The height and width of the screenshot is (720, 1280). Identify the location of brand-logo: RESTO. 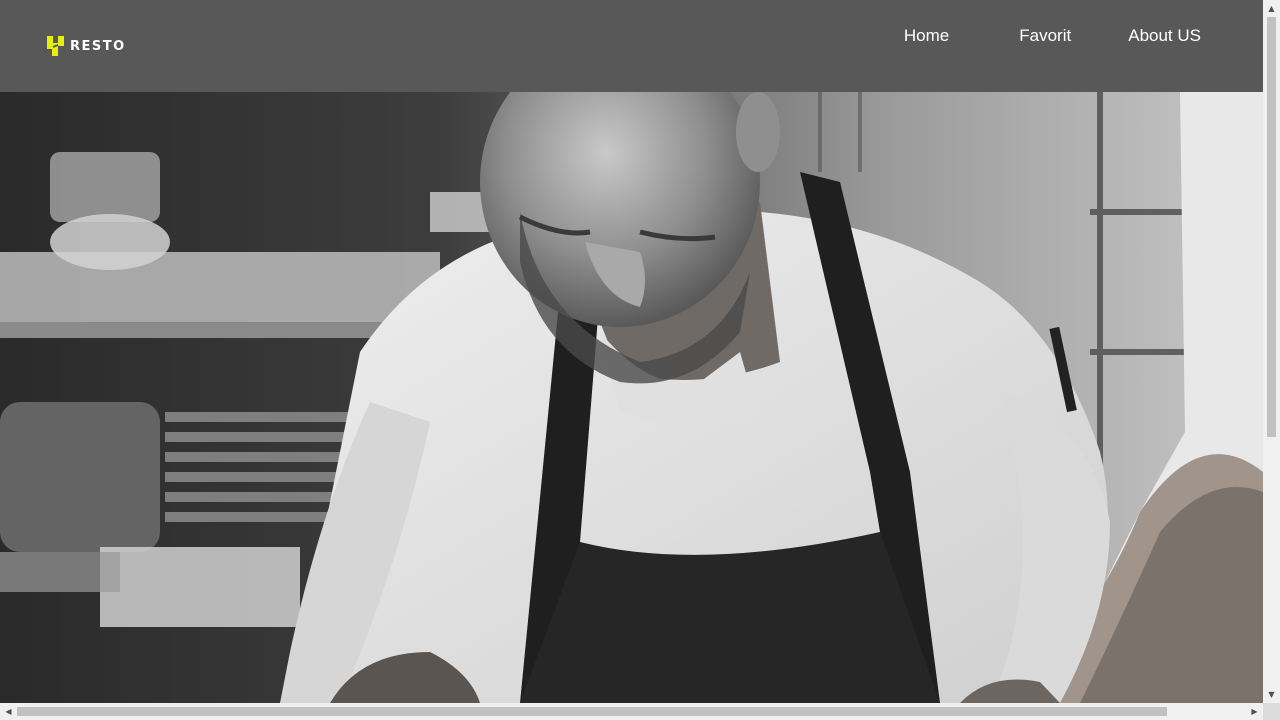
(86, 46).